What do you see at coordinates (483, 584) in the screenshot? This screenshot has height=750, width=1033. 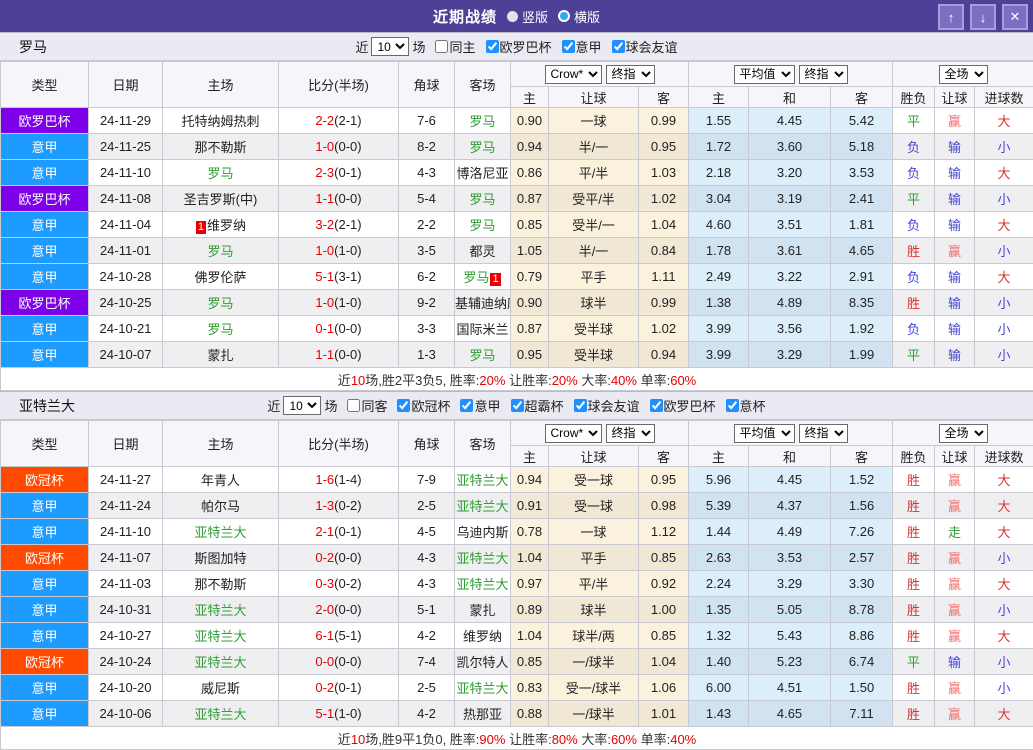 I see `cell-away-team: 亚特兰大` at bounding box center [483, 584].